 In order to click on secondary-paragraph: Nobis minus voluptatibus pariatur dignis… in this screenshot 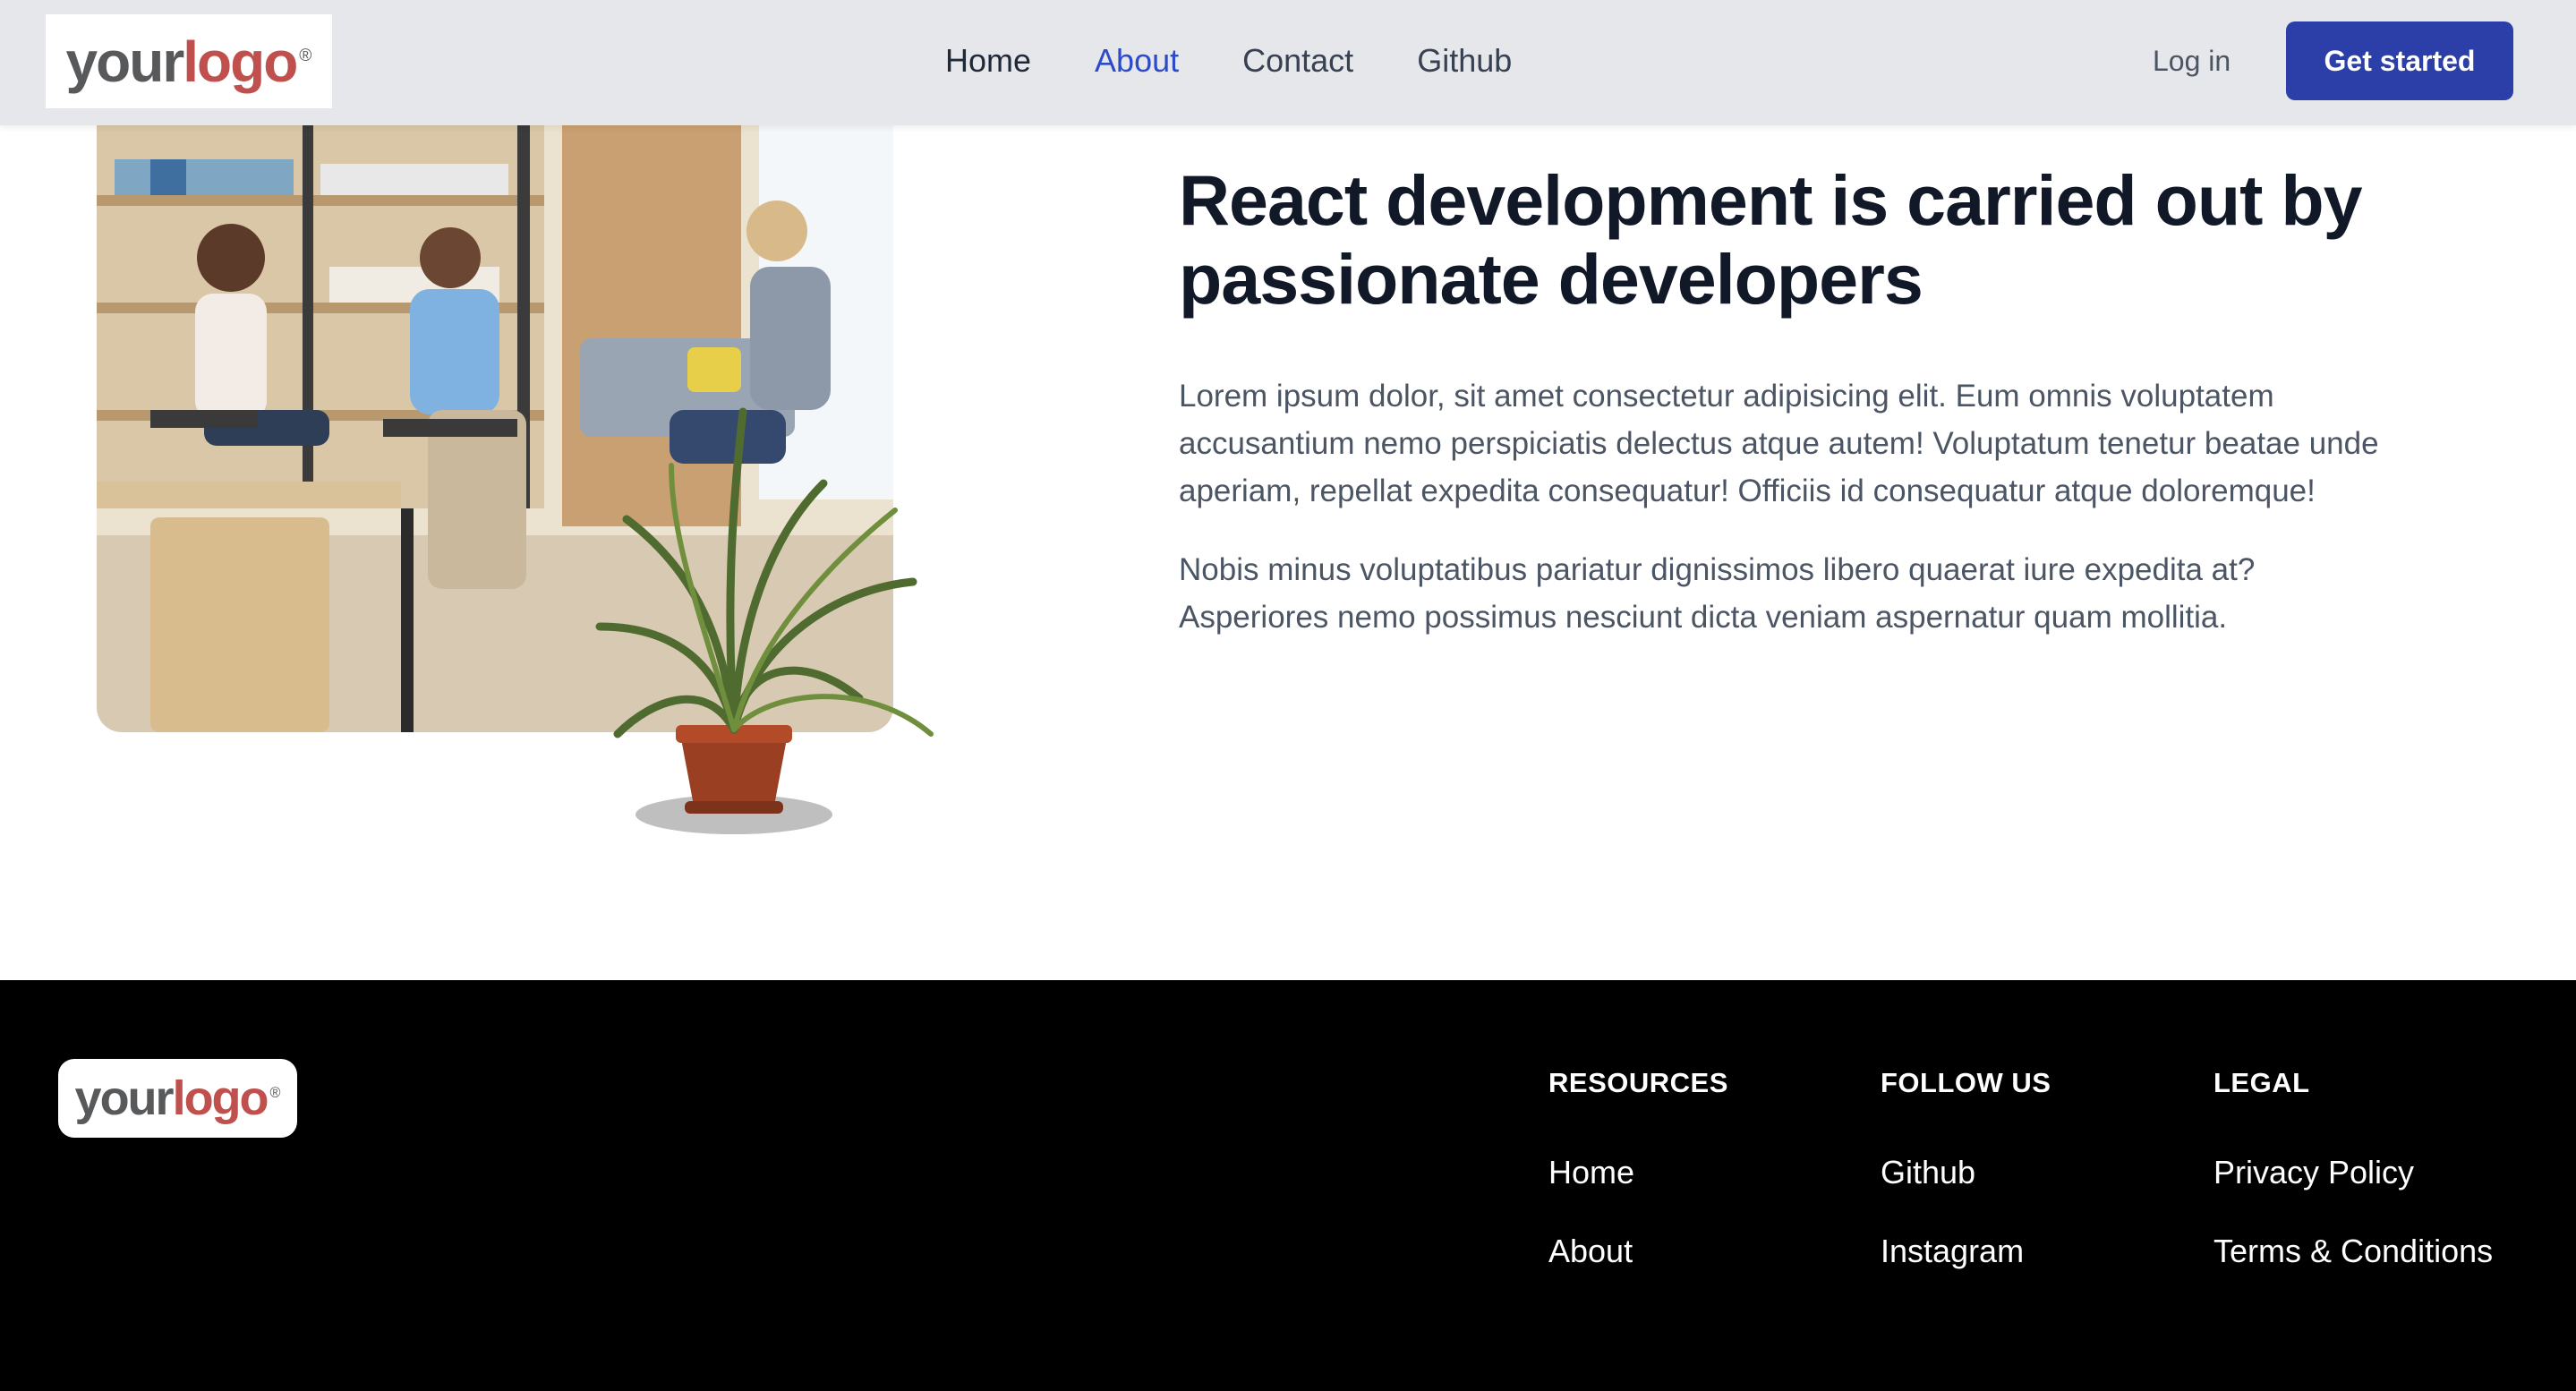, I will do `click(1717, 593)`.